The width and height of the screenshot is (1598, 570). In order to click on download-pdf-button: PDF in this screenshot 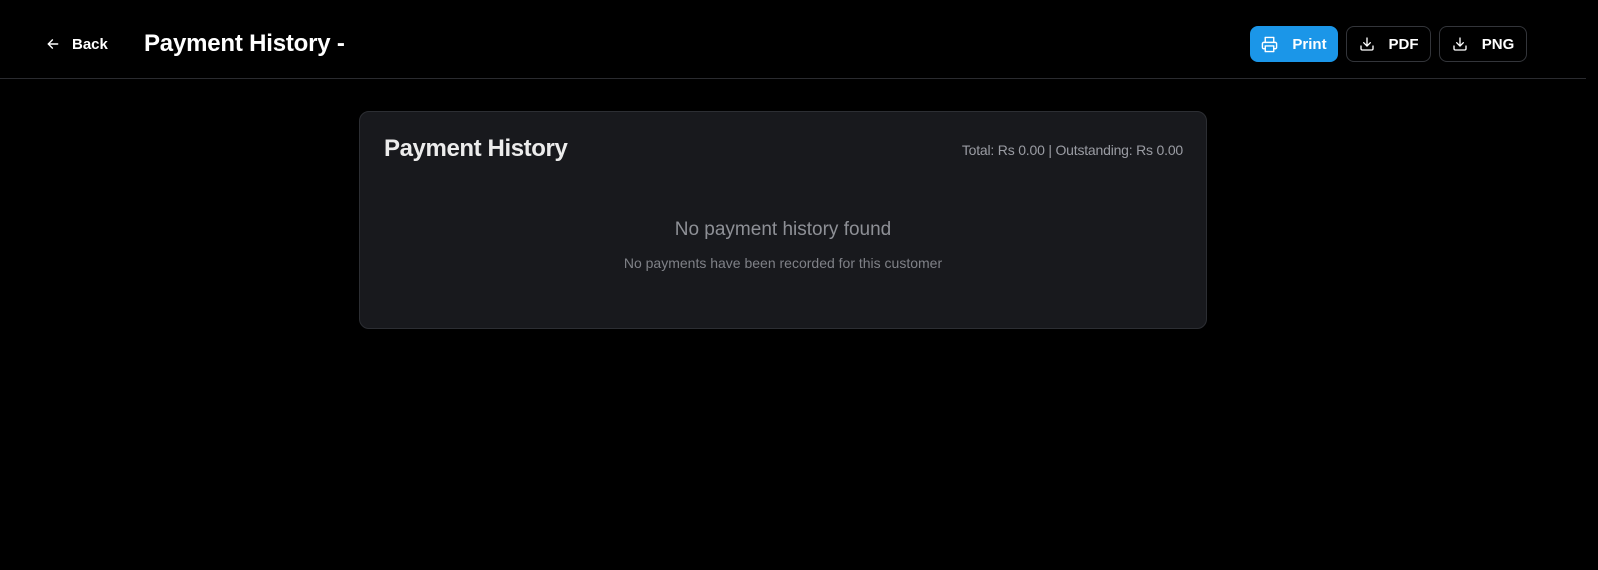, I will do `click(1388, 44)`.